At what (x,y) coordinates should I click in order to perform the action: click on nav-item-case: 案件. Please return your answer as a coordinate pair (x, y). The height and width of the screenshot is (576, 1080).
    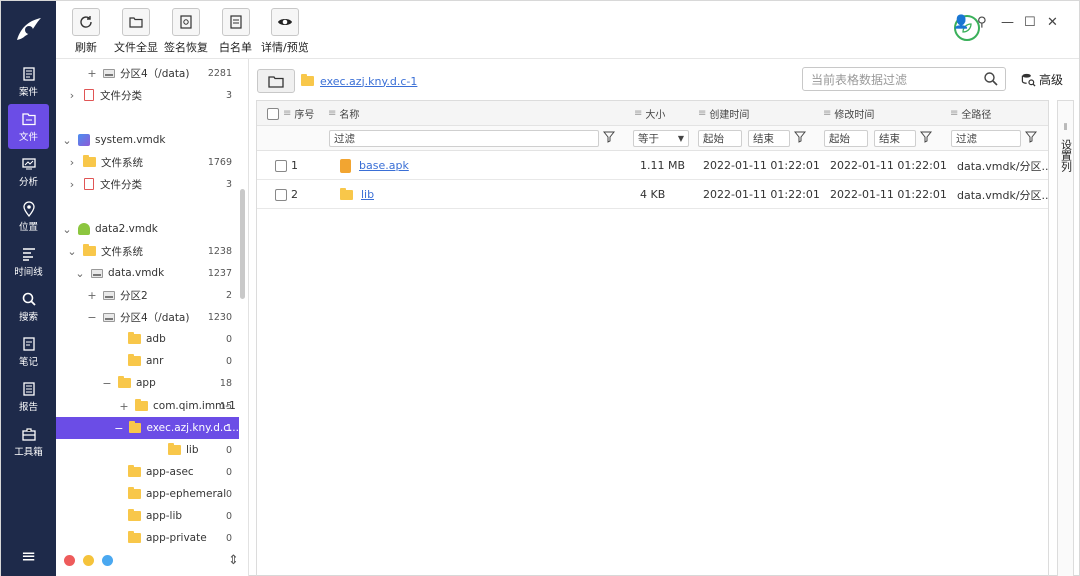
    Looking at the image, I should click on (28, 81).